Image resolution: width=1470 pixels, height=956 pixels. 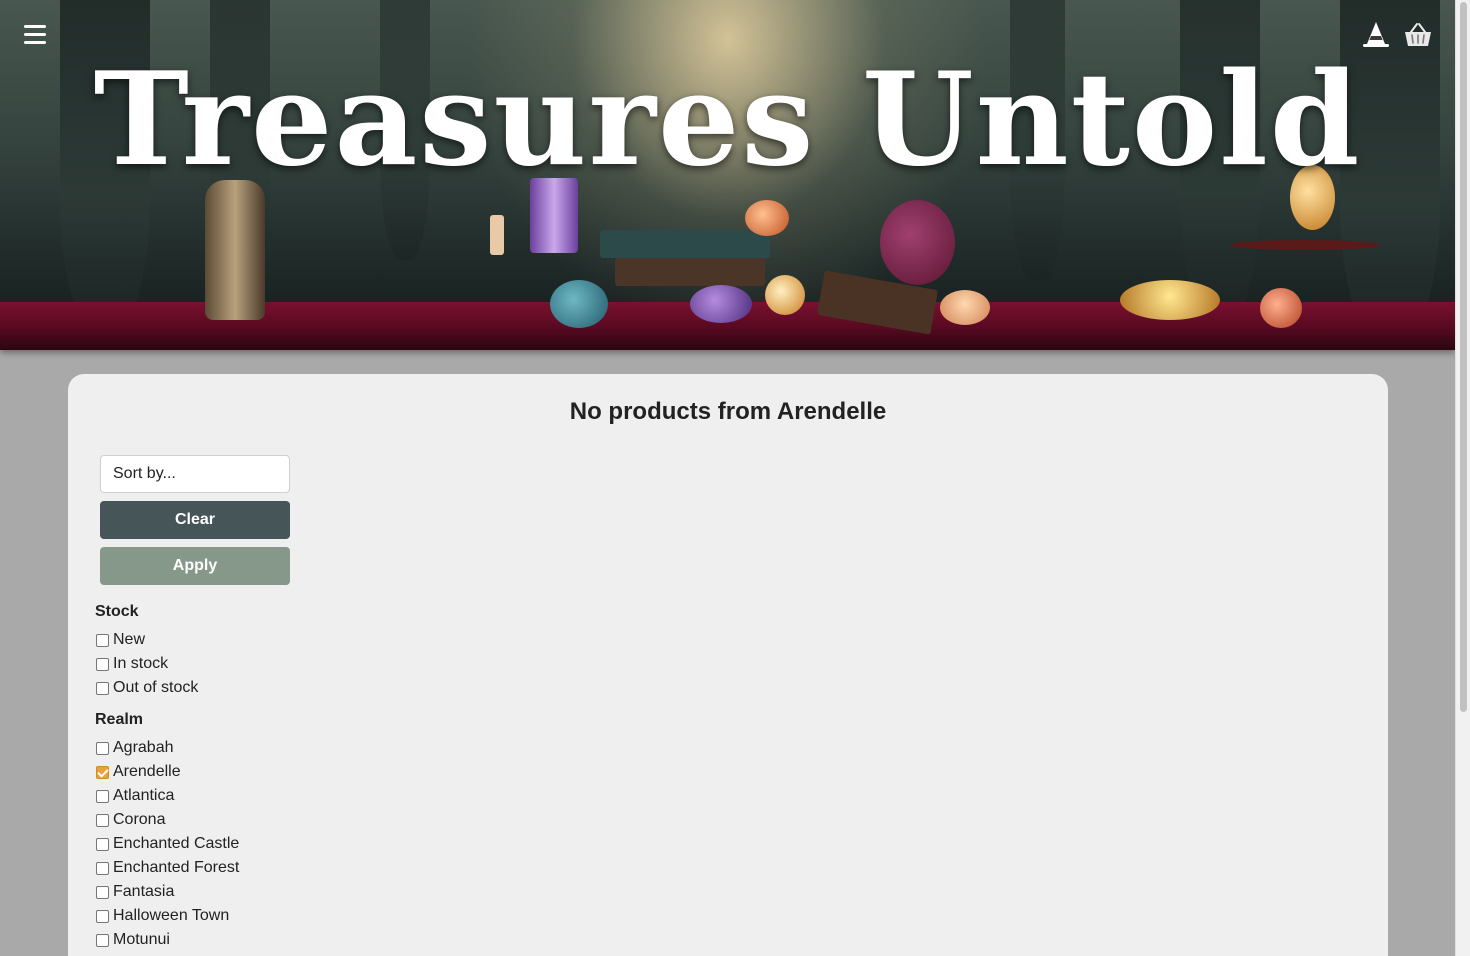 What do you see at coordinates (727, 120) in the screenshot?
I see `site-title: Treasures Untold` at bounding box center [727, 120].